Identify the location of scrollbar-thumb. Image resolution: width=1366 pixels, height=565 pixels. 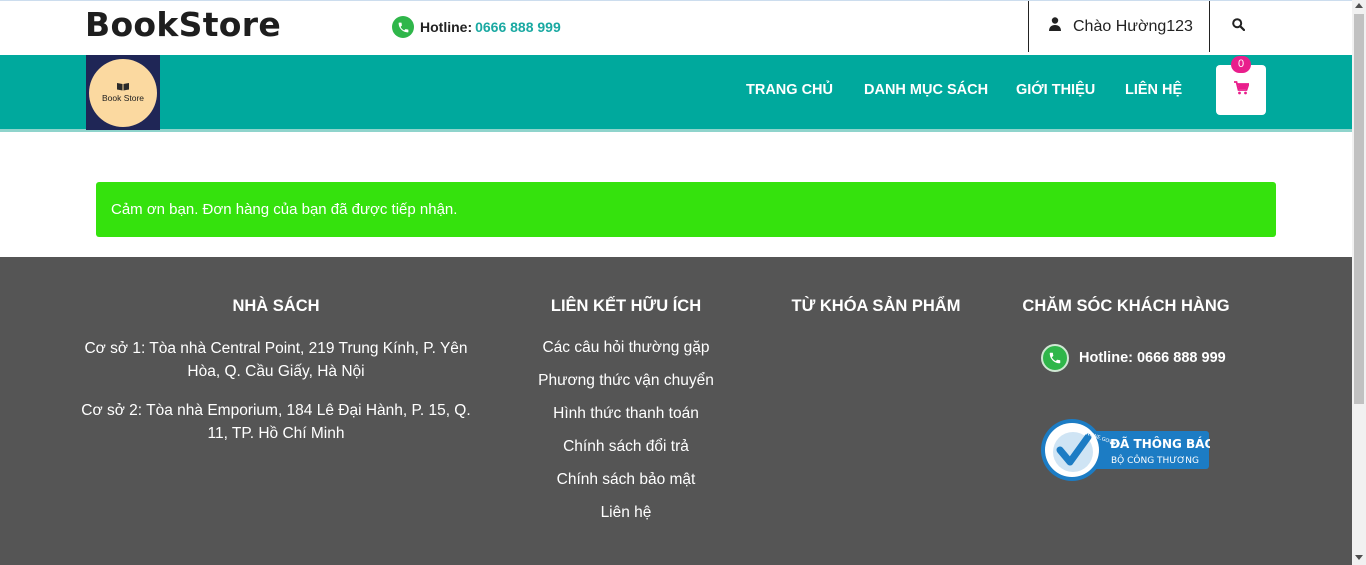
(1359, 209).